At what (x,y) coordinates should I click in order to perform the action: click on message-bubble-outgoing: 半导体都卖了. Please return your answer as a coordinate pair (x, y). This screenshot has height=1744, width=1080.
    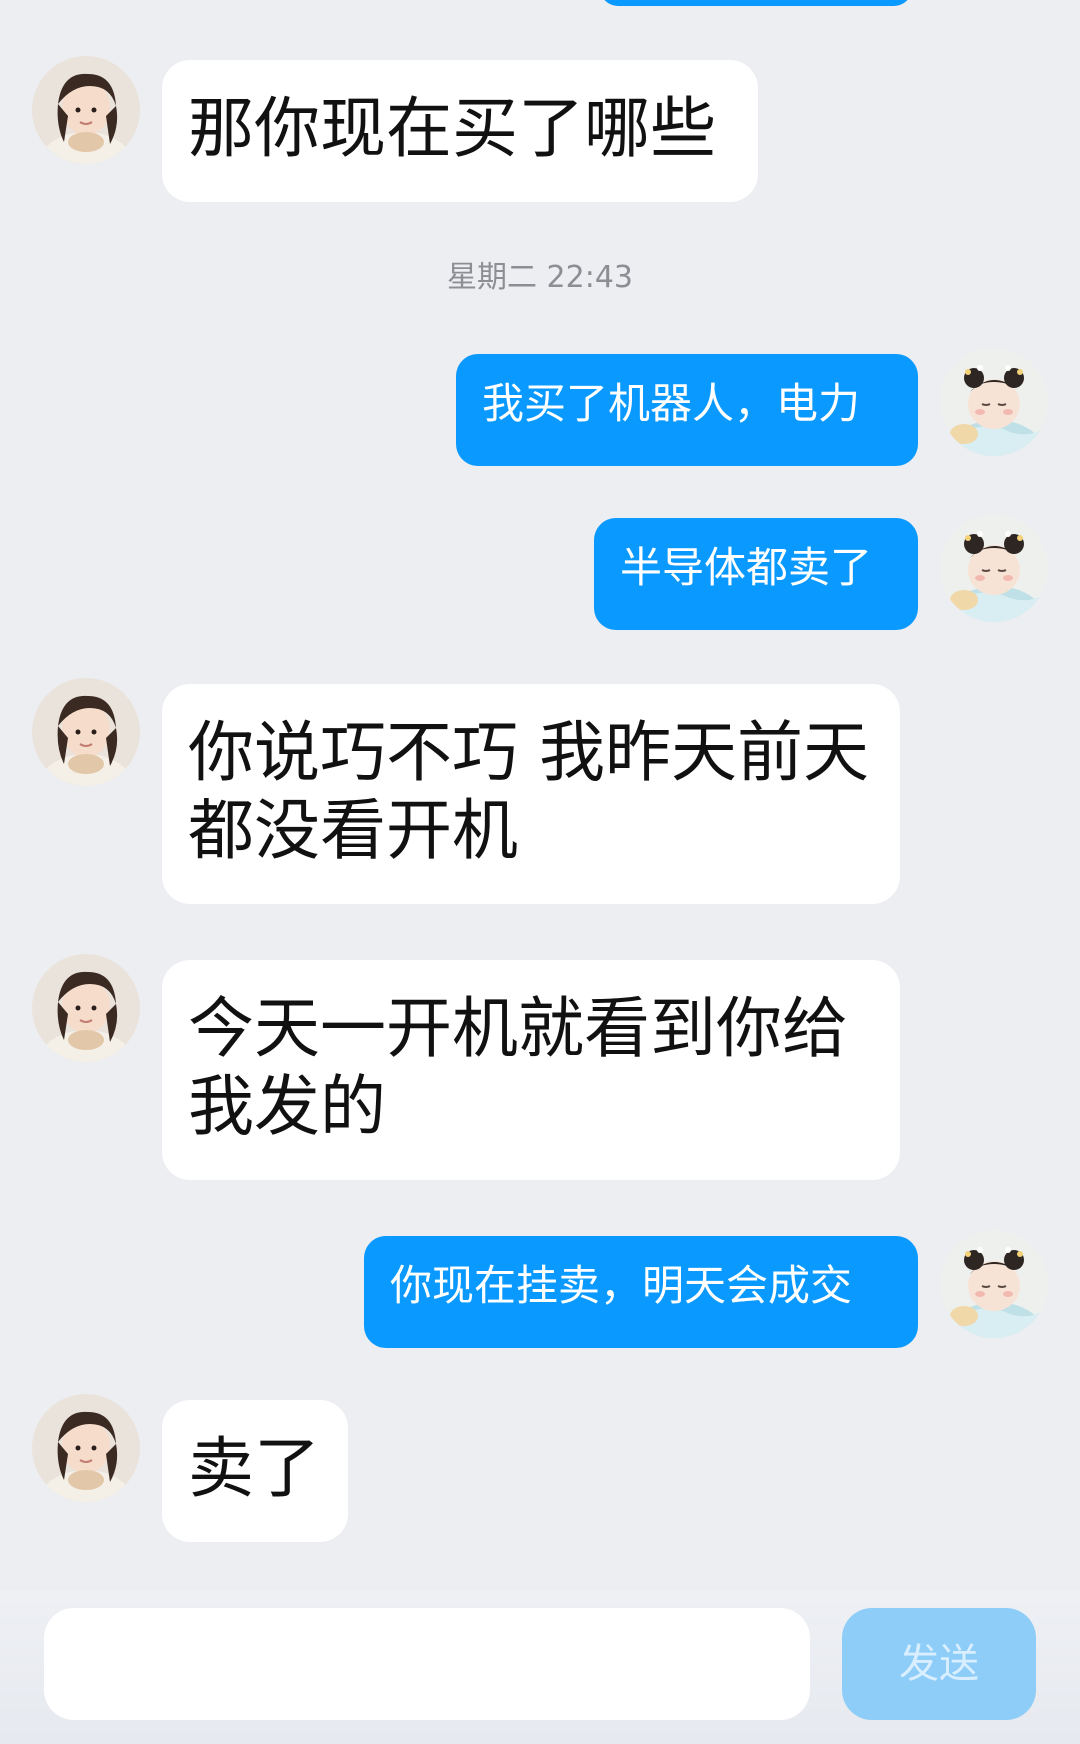
    Looking at the image, I should click on (756, 574).